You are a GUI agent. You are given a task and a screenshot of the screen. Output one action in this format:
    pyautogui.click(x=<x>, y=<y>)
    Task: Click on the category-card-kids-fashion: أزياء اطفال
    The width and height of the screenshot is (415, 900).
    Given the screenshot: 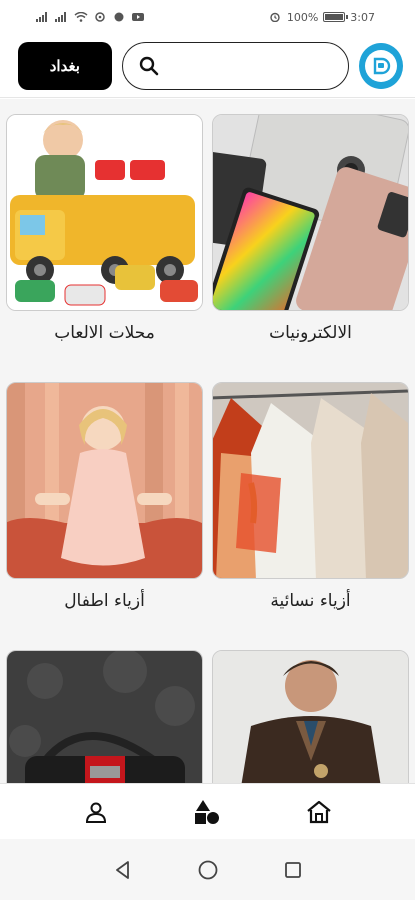 What is the action you would take?
    pyautogui.click(x=104, y=516)
    